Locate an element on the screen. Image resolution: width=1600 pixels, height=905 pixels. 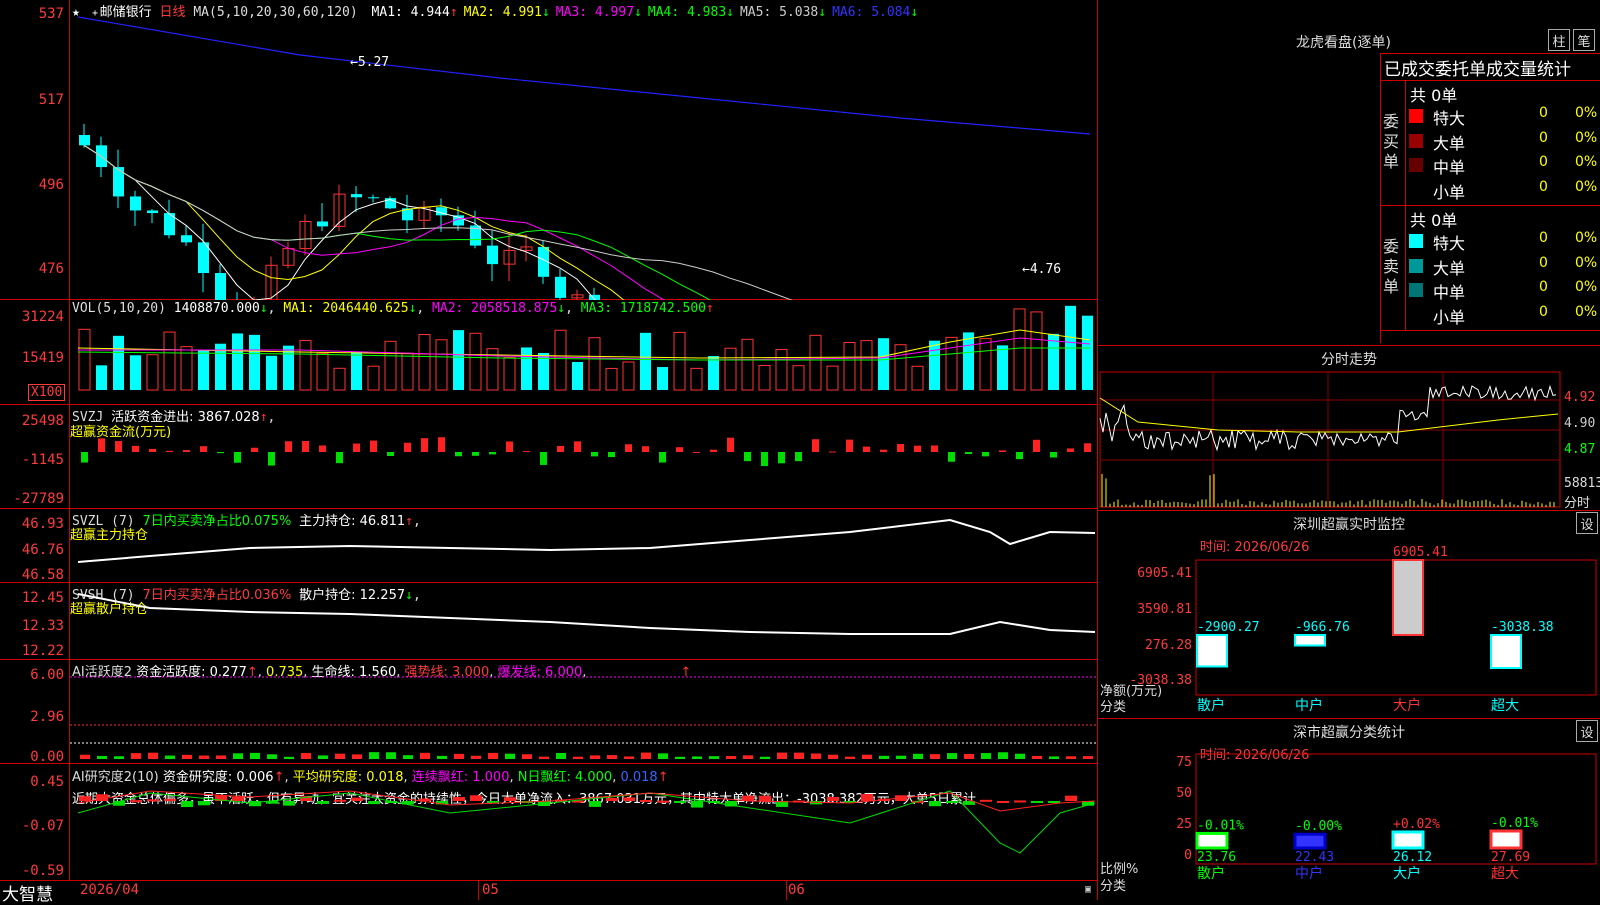
volume-chart is located at coordinates (548, 352).